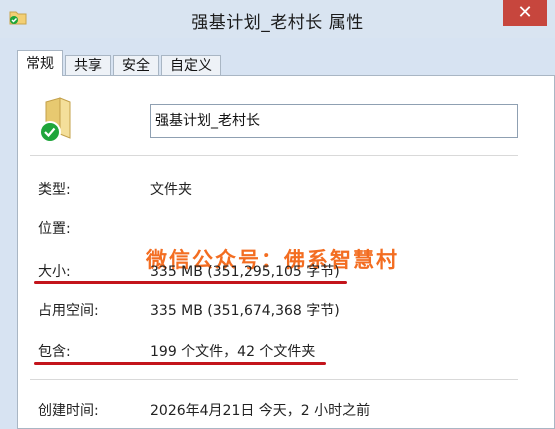 The image size is (555, 429). I want to click on folder-with-checkmark-icon, so click(58, 121).